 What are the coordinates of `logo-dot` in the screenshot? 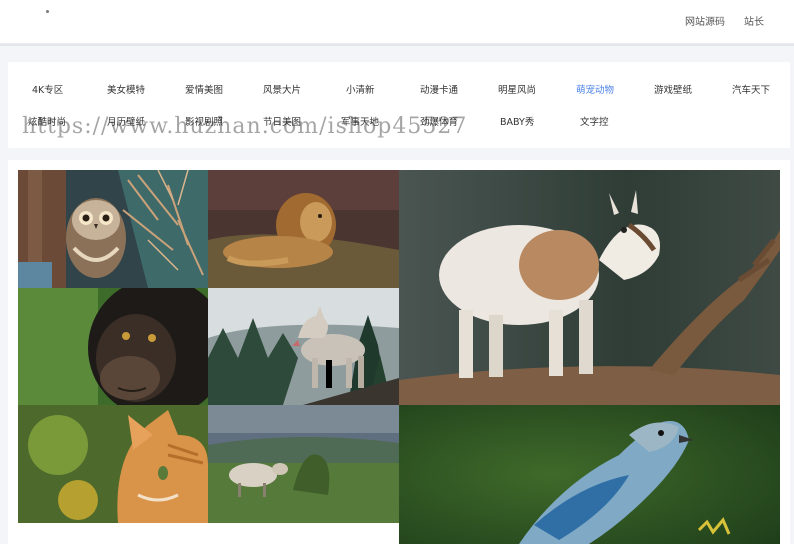 It's located at (47, 11).